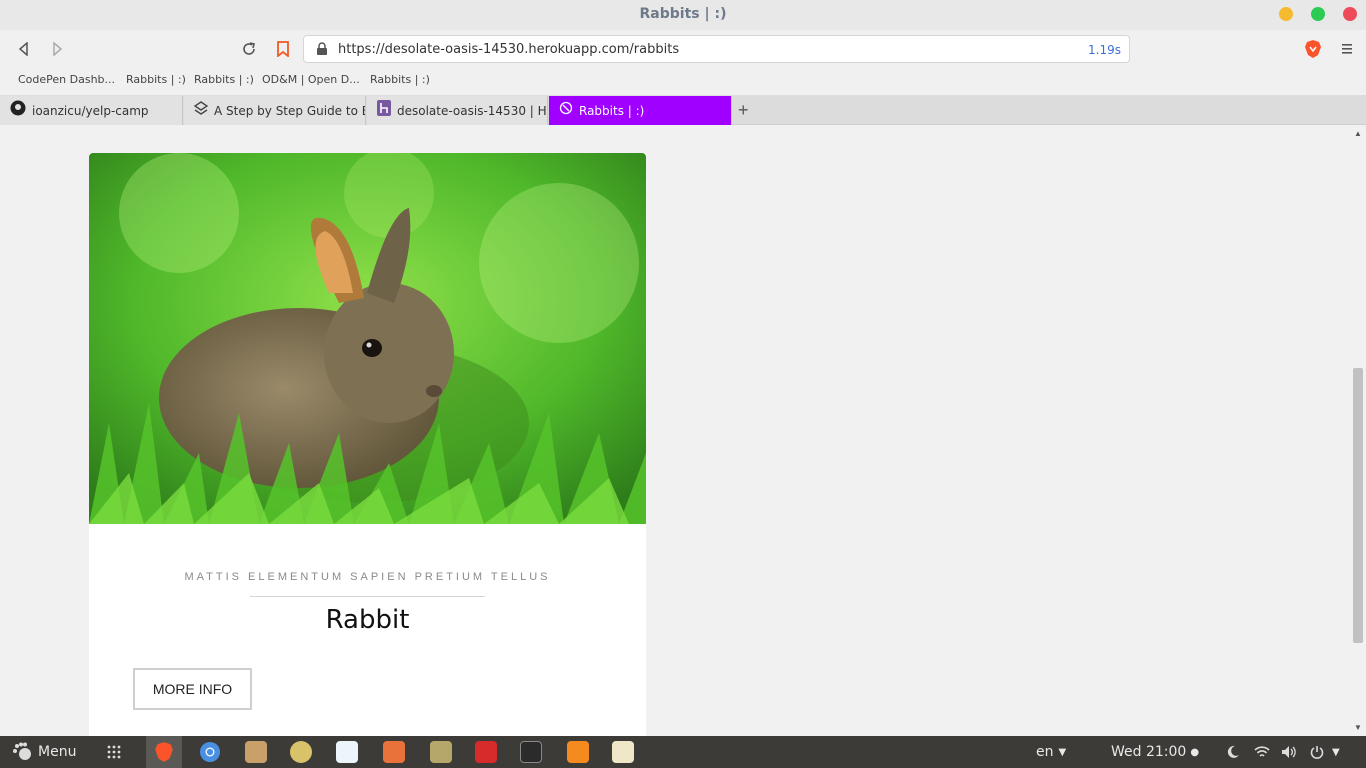  I want to click on back-icon, so click(24, 49).